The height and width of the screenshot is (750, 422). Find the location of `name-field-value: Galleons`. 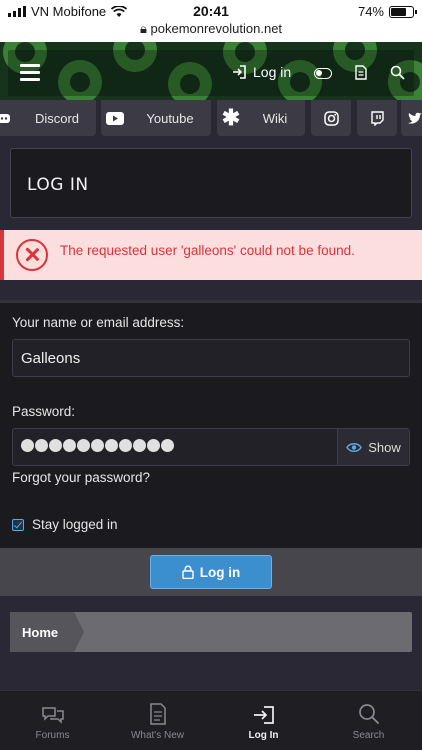

name-field-value: Galleons is located at coordinates (51, 358).